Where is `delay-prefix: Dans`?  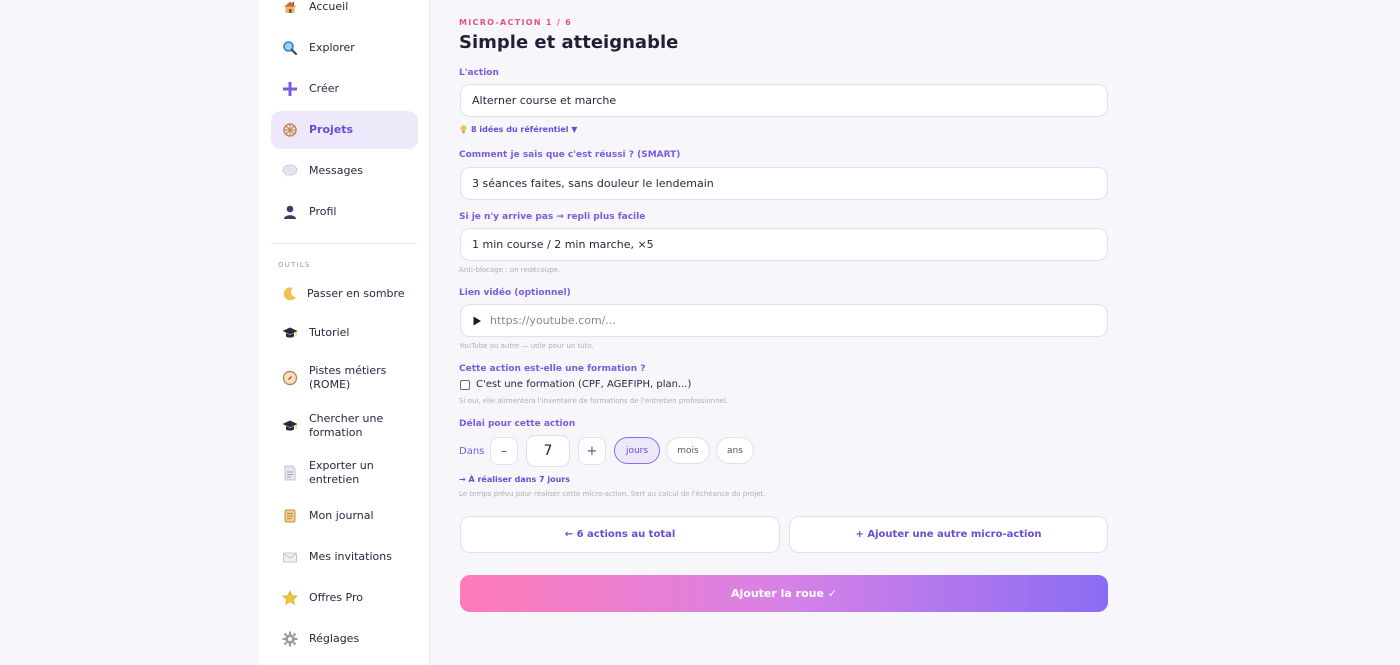
delay-prefix: Dans is located at coordinates (472, 451).